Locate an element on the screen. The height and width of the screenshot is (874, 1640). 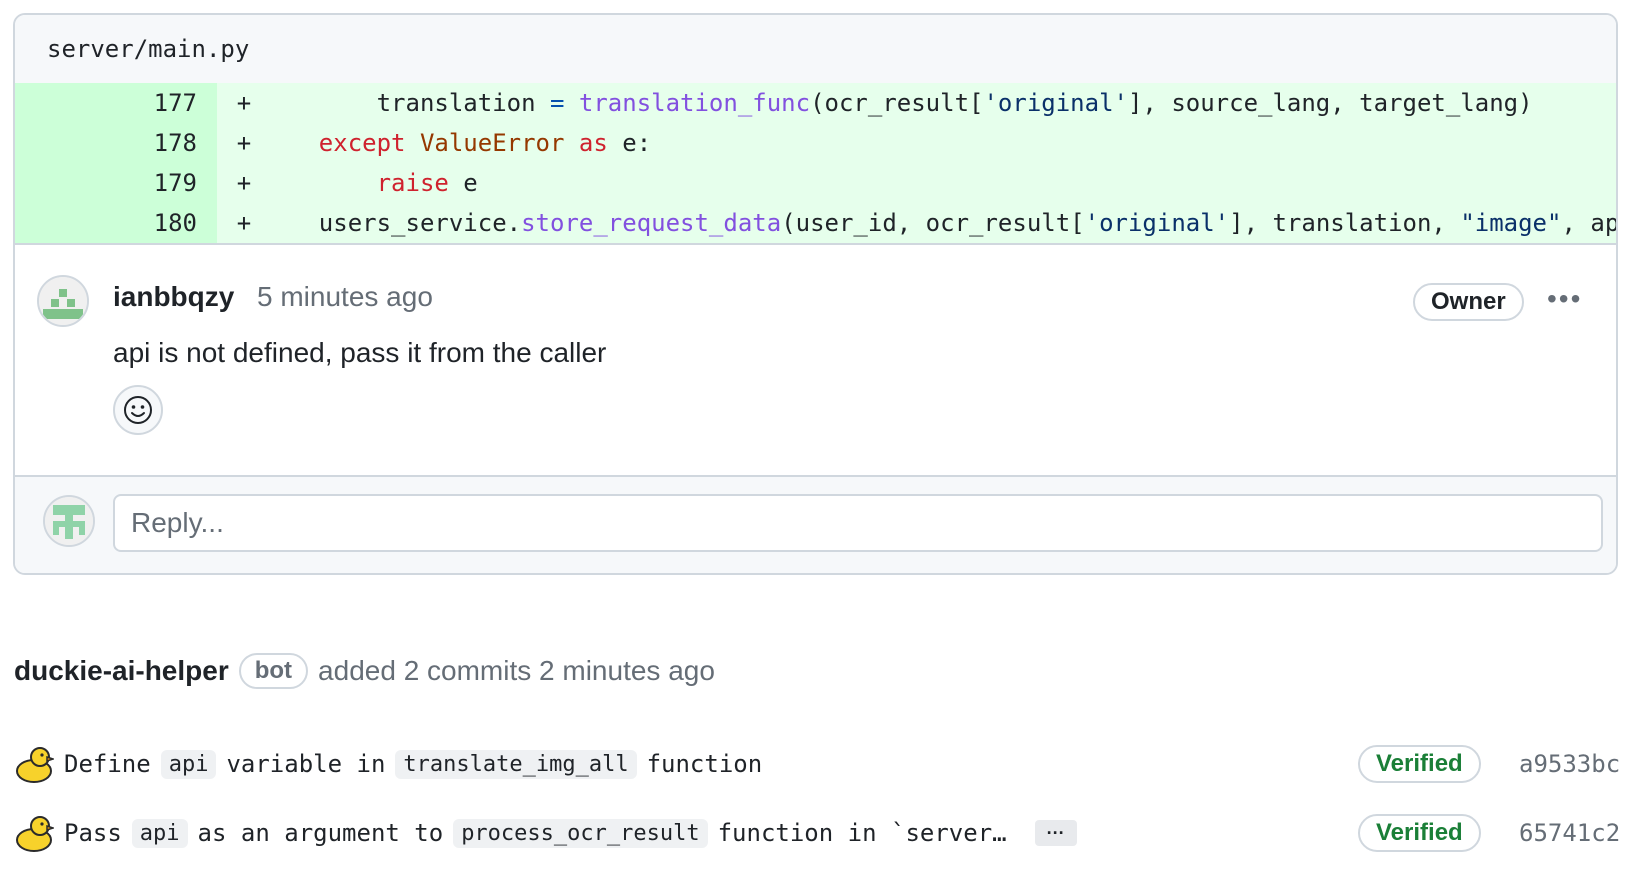
more-options-icon: ••• is located at coordinates (1564, 299).